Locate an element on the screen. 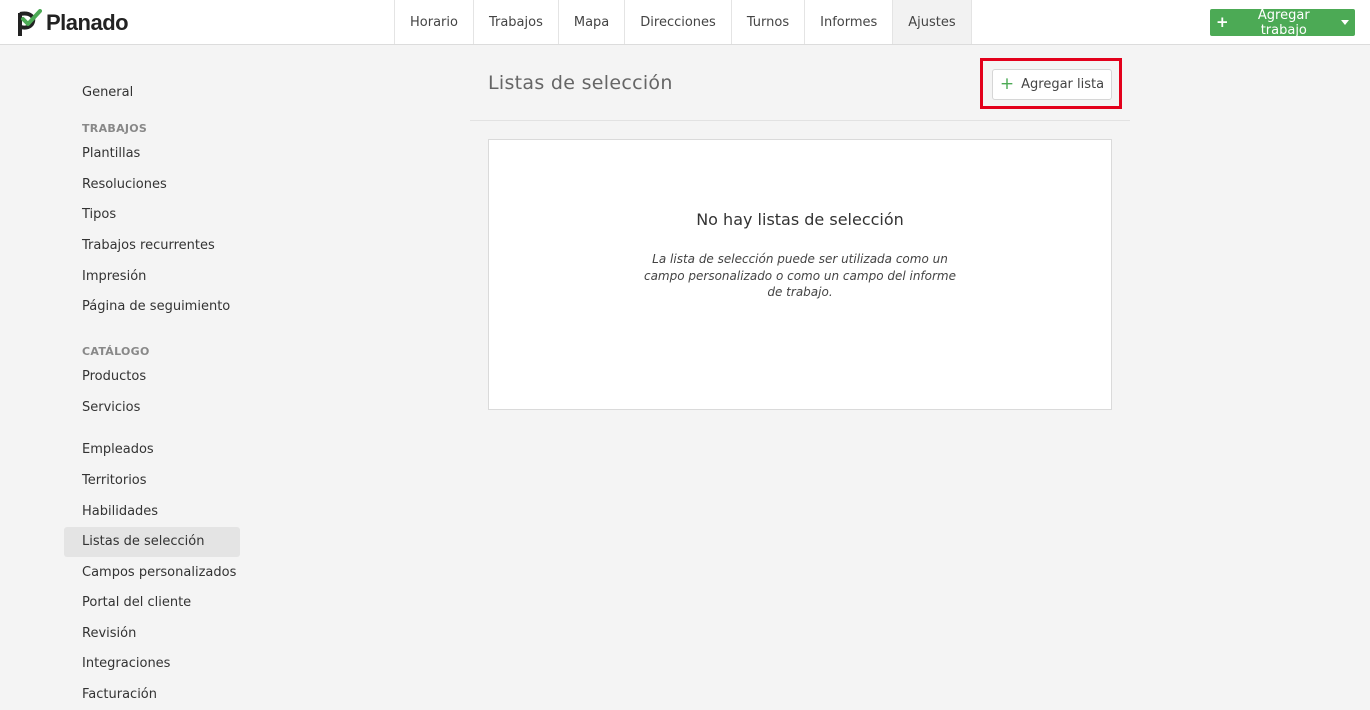 The width and height of the screenshot is (1370, 710). planado-logo: Planado is located at coordinates (73, 23).